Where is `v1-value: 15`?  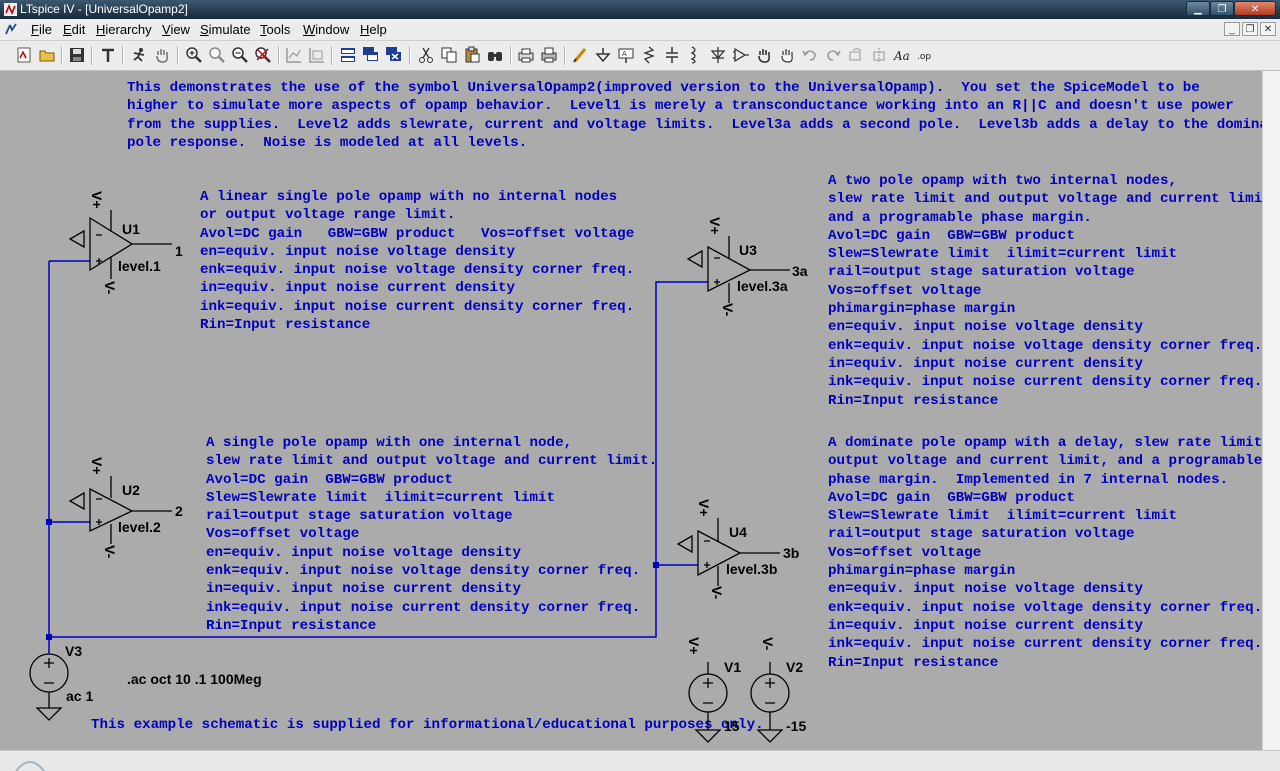 v1-value: 15 is located at coordinates (732, 726).